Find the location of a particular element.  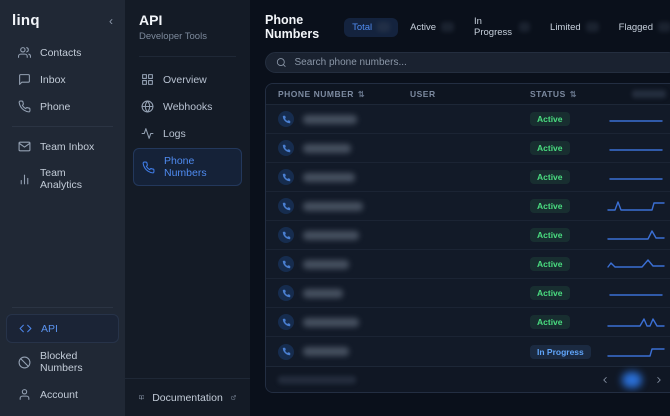

team-analytics-icon is located at coordinates (24, 179).